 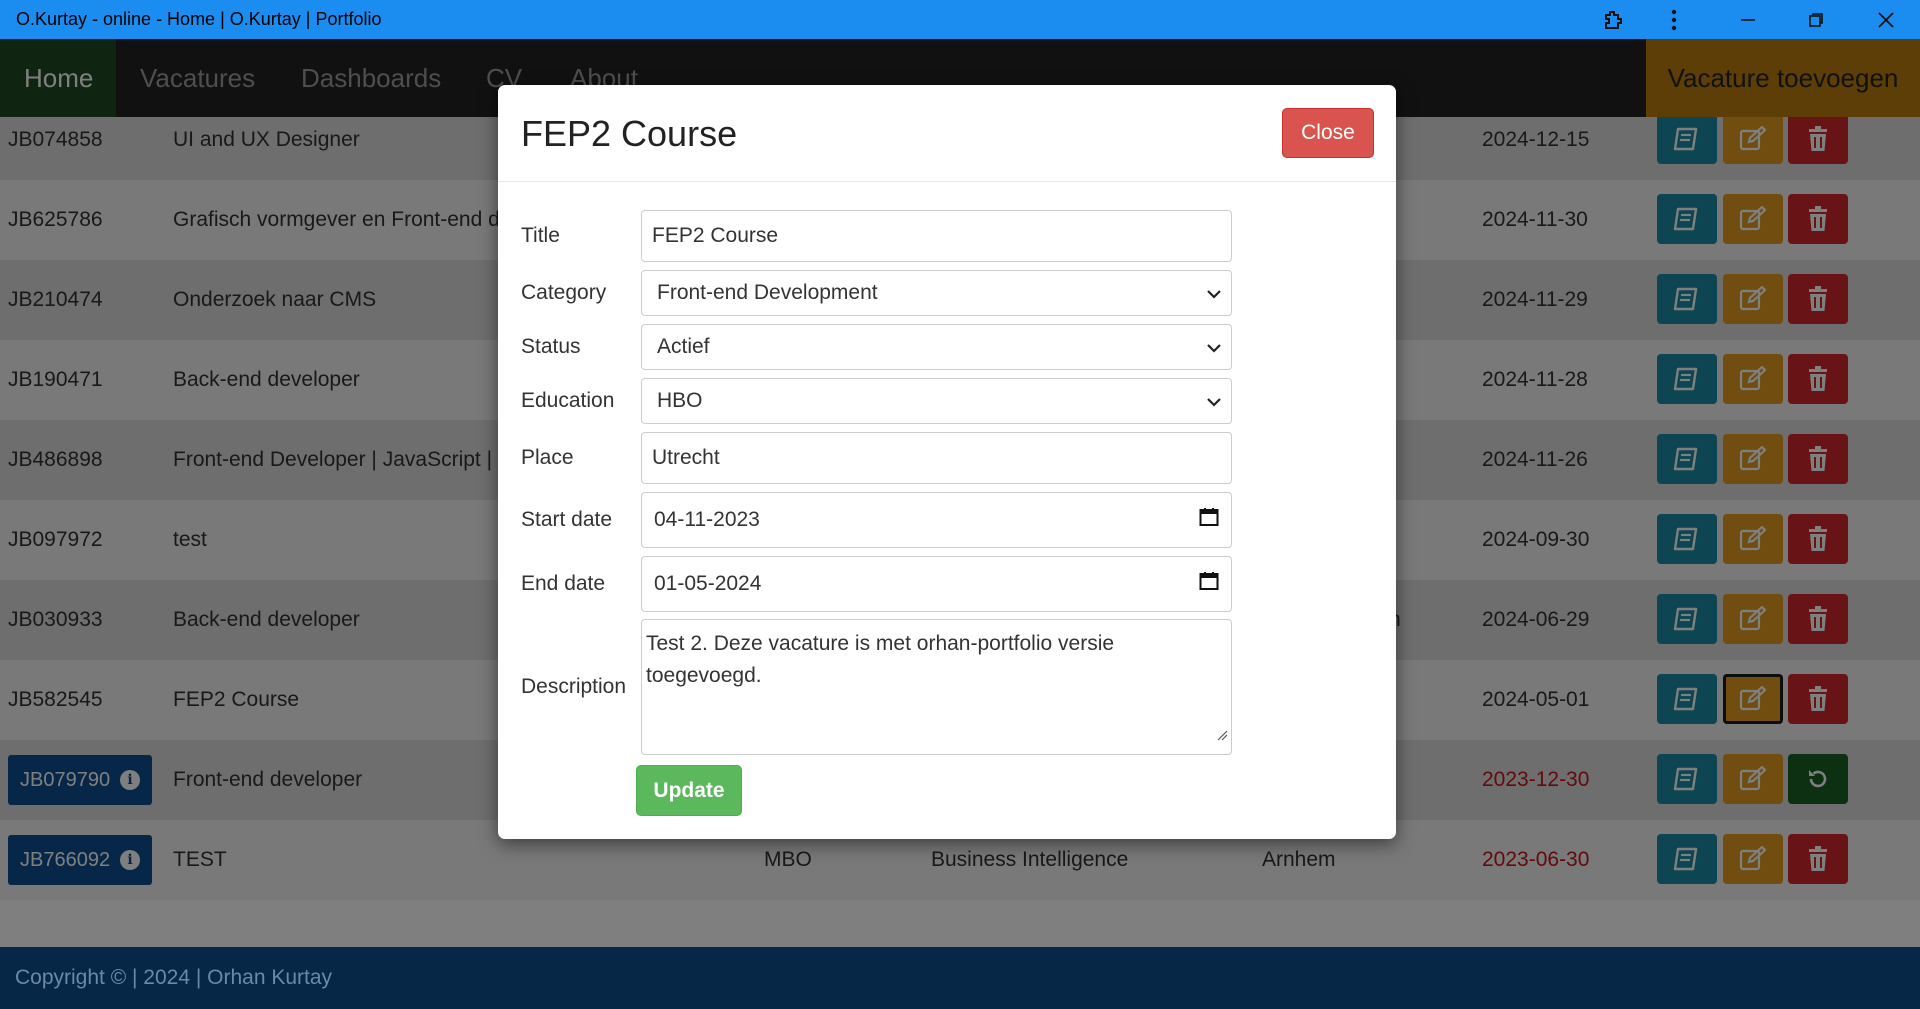 I want to click on category-label: Category, so click(x=564, y=292).